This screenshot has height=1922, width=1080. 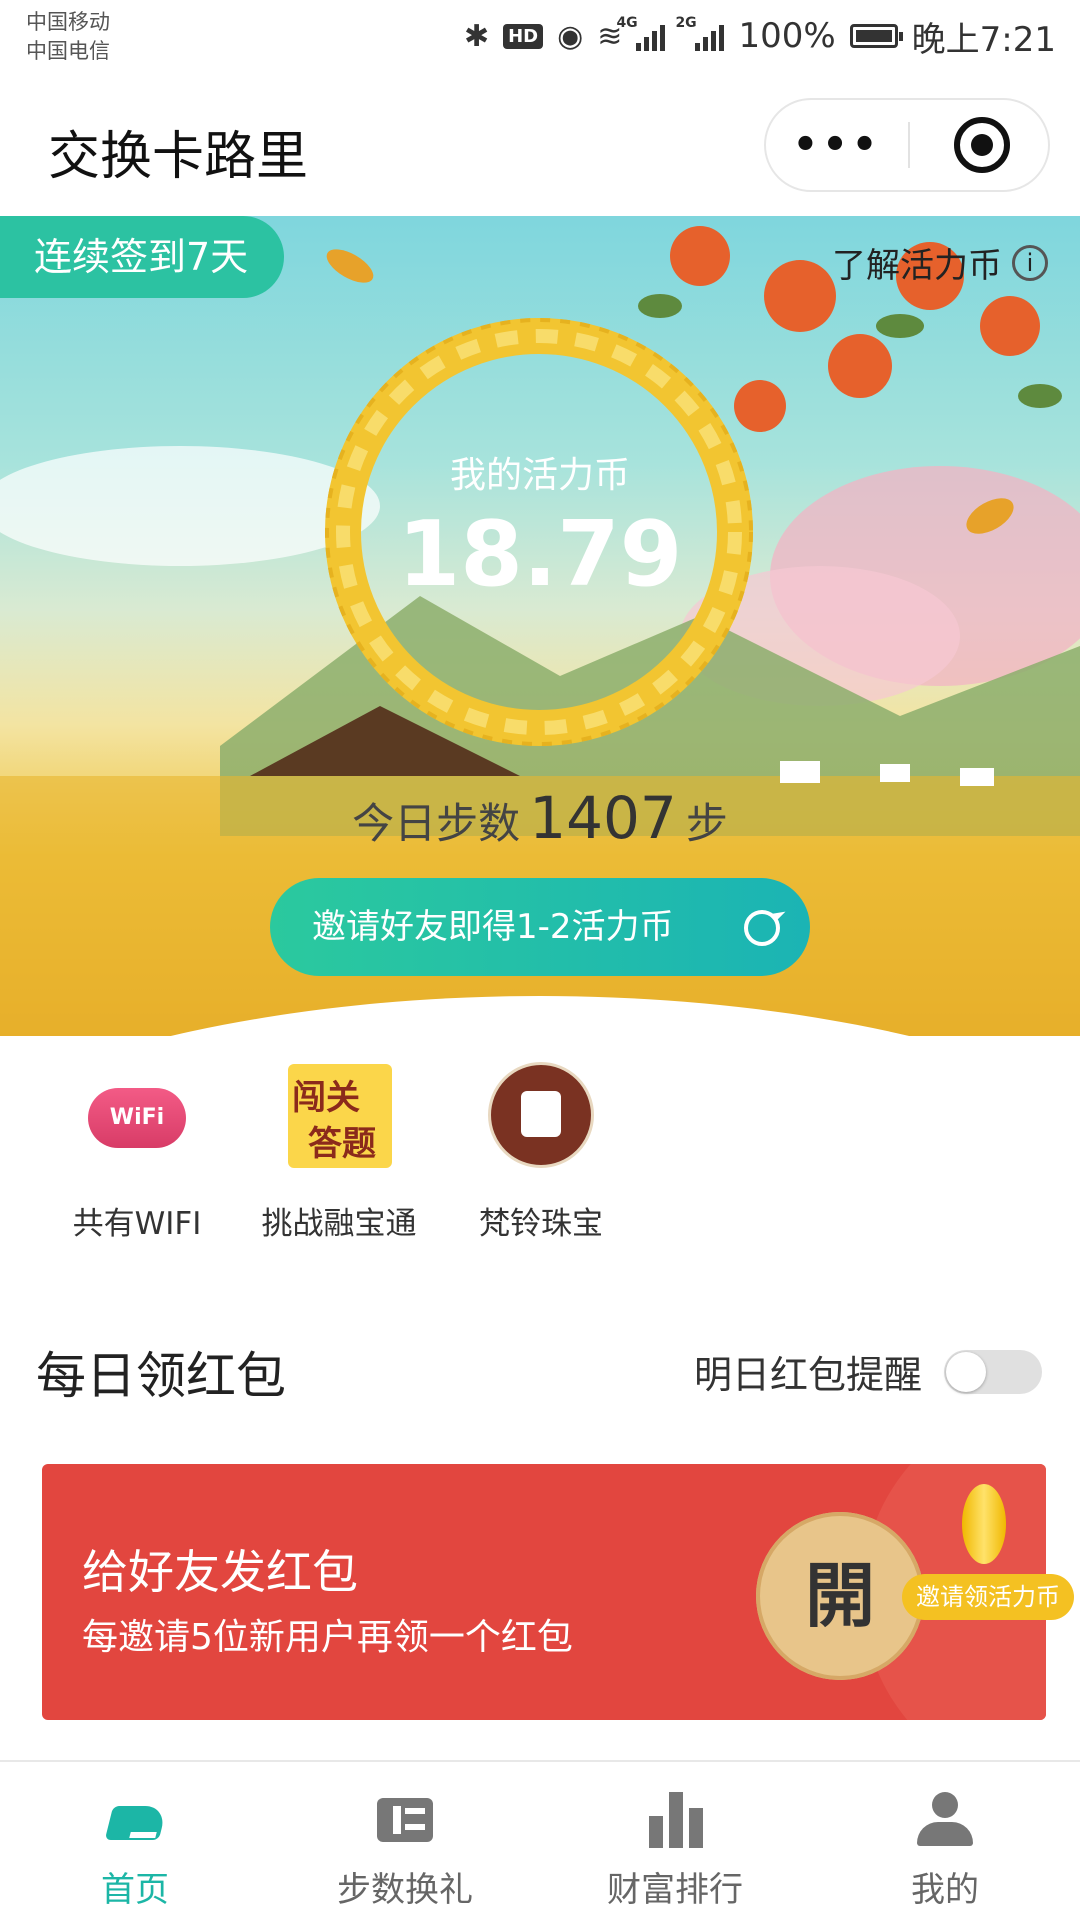 I want to click on tab-label: 步数换礼, so click(x=405, y=1890).